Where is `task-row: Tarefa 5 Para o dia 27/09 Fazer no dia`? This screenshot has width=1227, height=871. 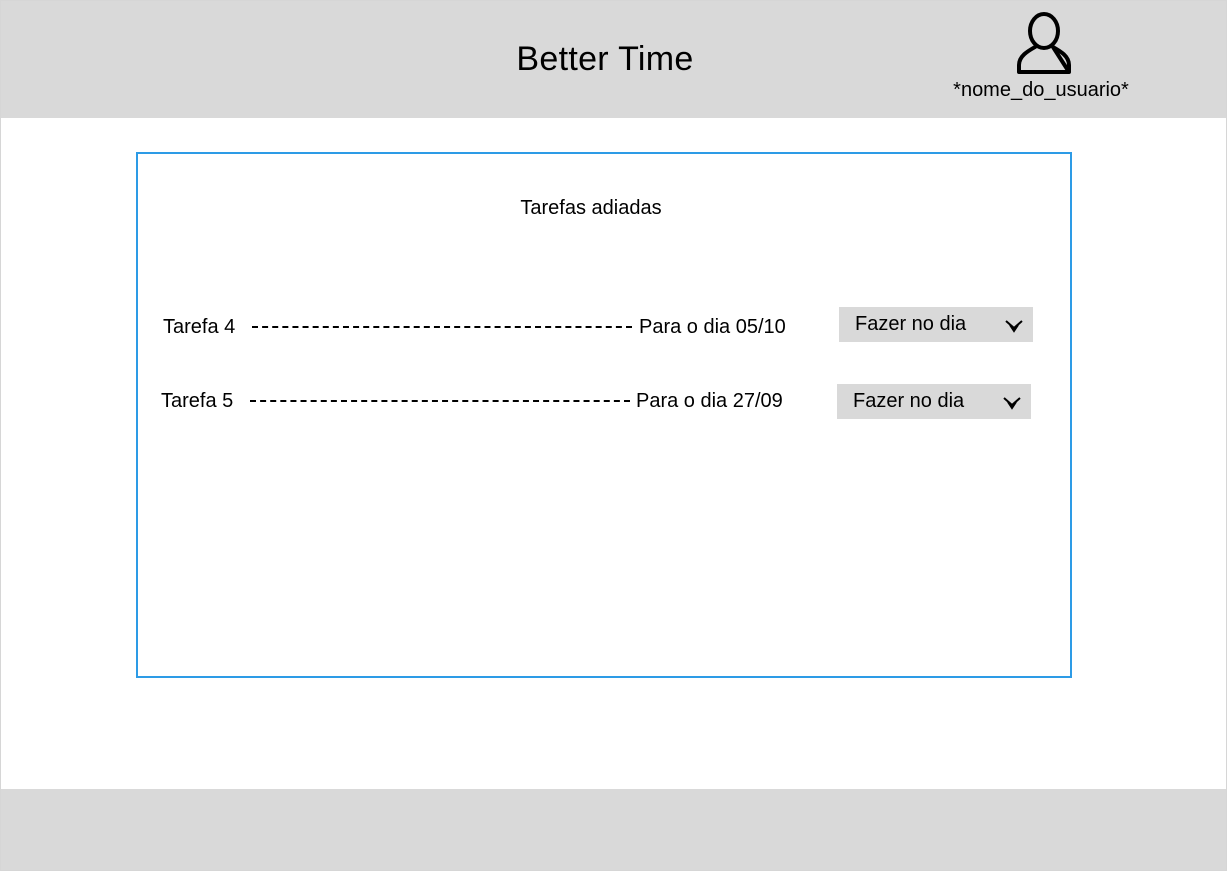 task-row: Tarefa 5 Para o dia 27/09 Fazer no dia is located at coordinates (604, 404).